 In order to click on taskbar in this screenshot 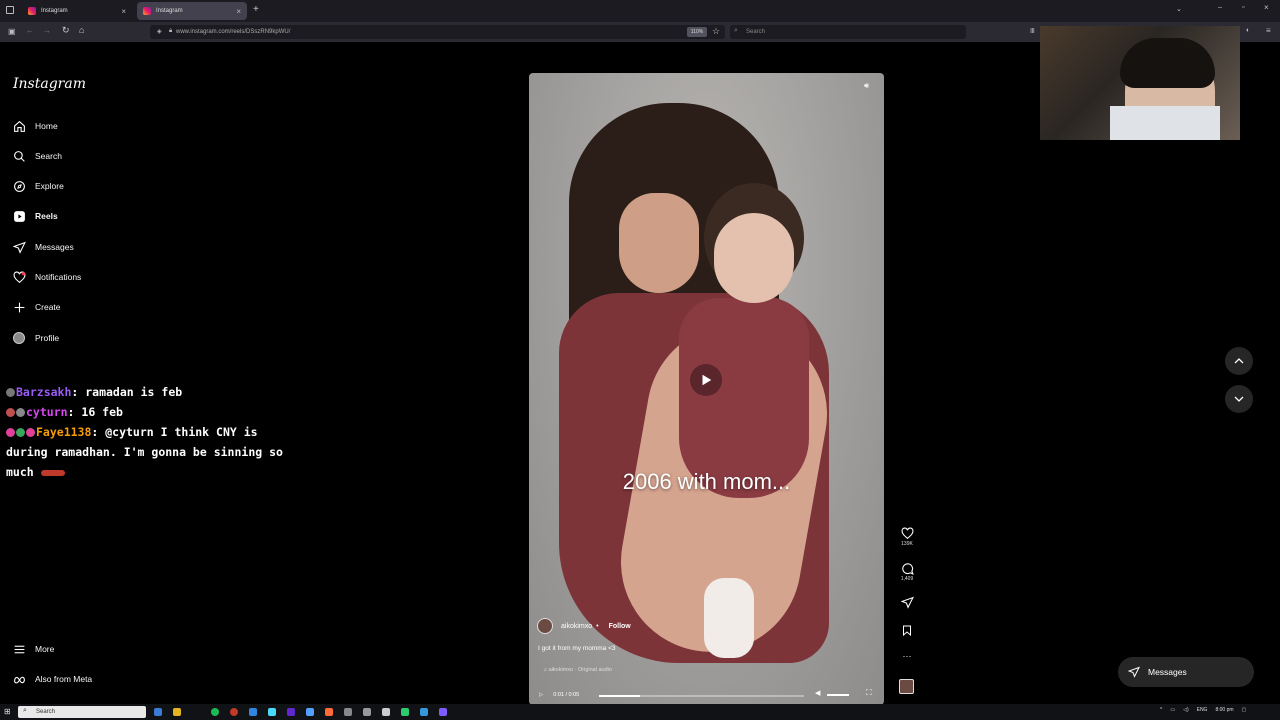, I will do `click(640, 712)`.